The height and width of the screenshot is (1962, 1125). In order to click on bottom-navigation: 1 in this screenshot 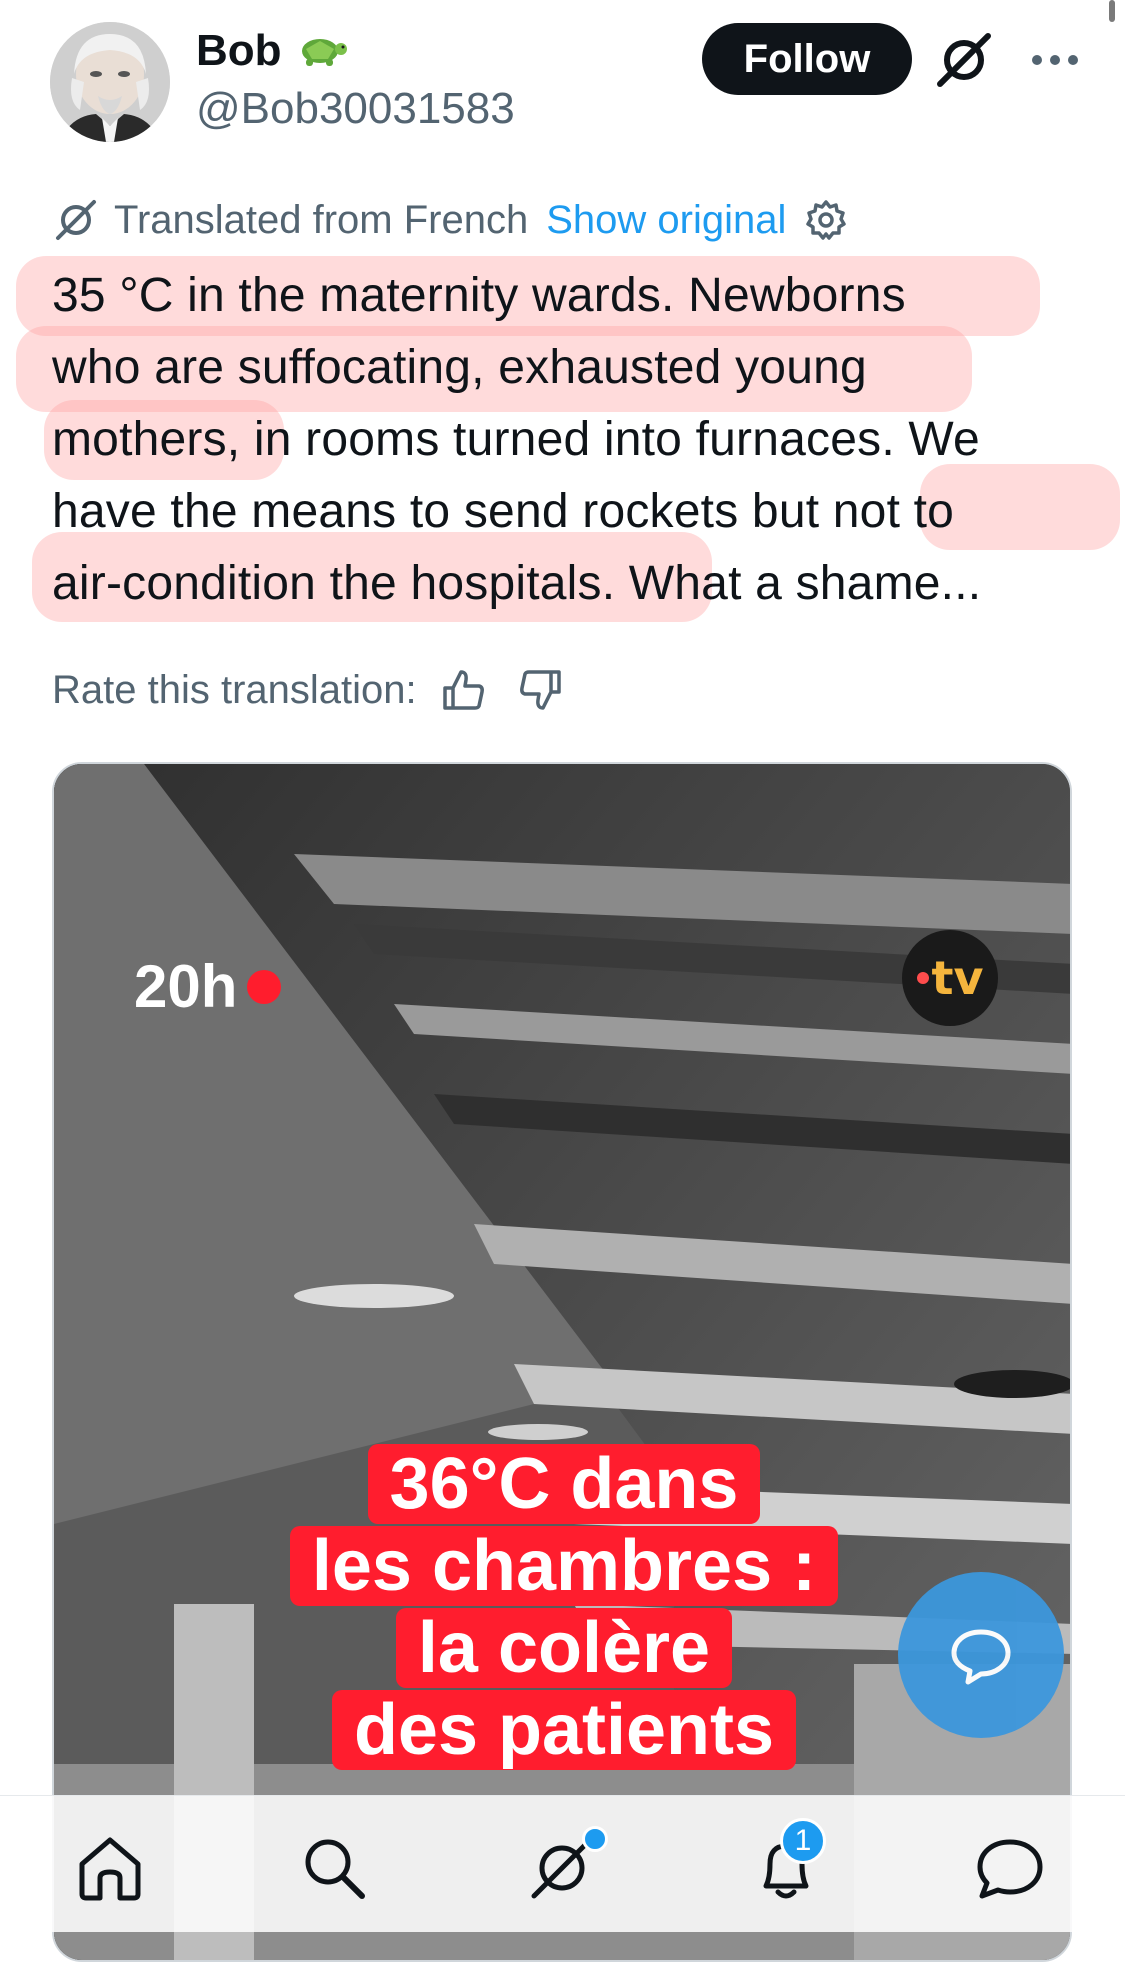, I will do `click(562, 1863)`.